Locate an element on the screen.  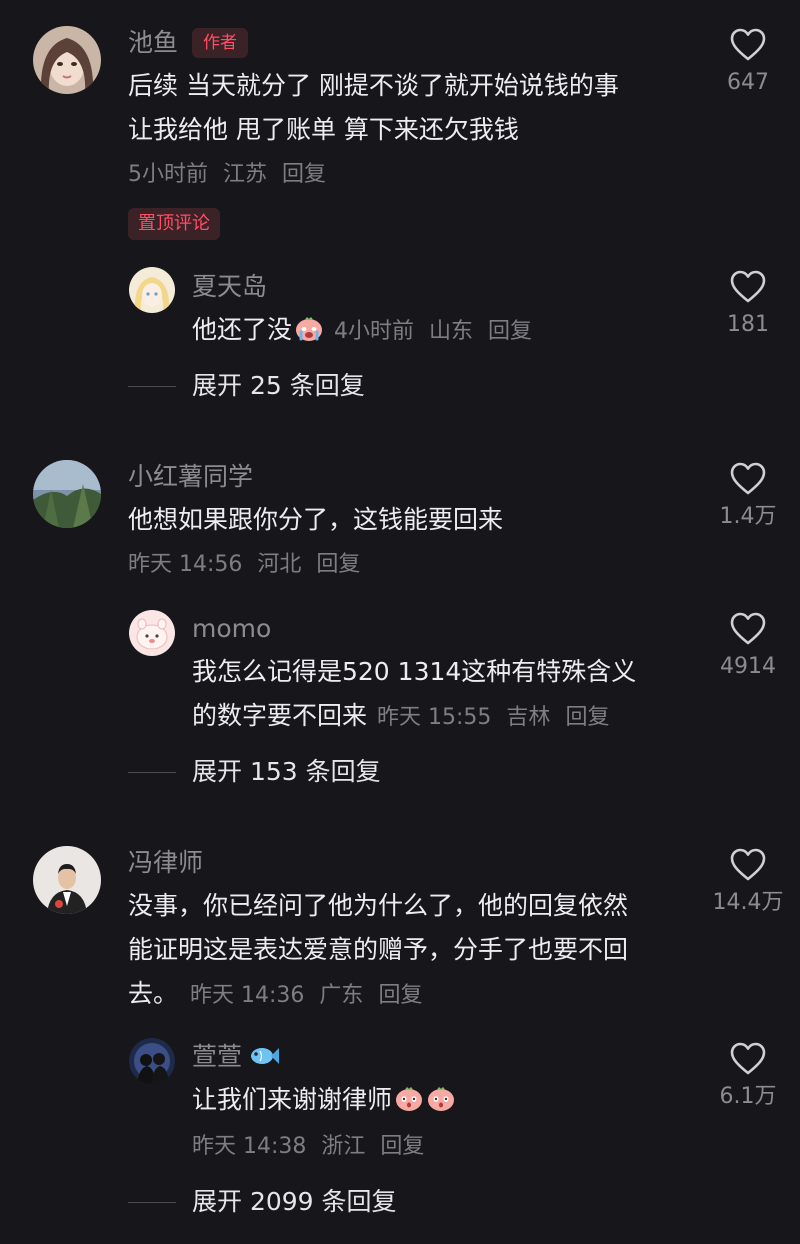
pinned-badge: 置顶评论 is located at coordinates (174, 224).